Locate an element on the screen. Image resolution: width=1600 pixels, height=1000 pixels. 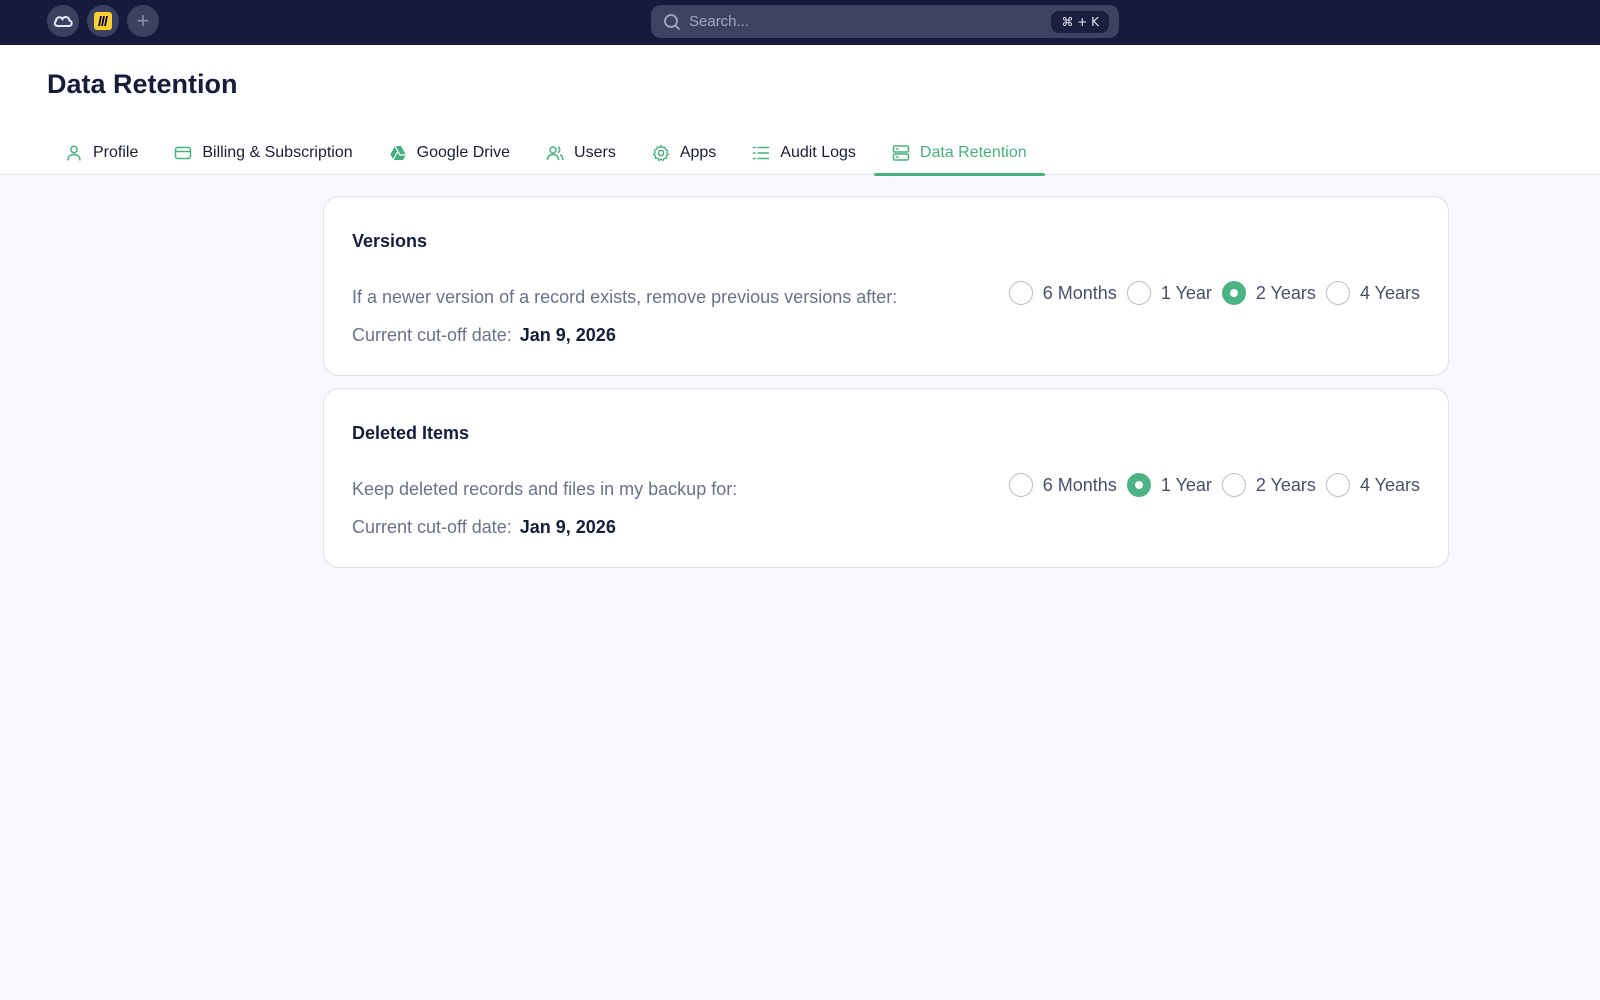
search-shortcut-badge: ⌘ + K is located at coordinates (1080, 21).